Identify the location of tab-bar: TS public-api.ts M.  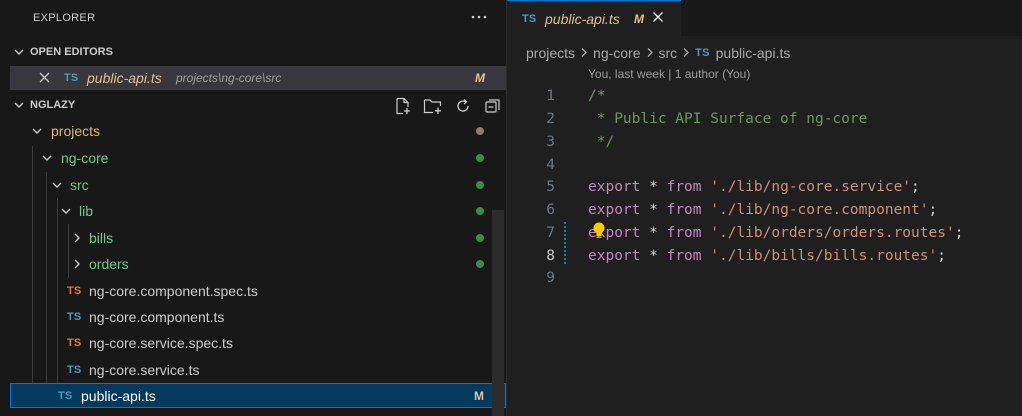
(764, 18).